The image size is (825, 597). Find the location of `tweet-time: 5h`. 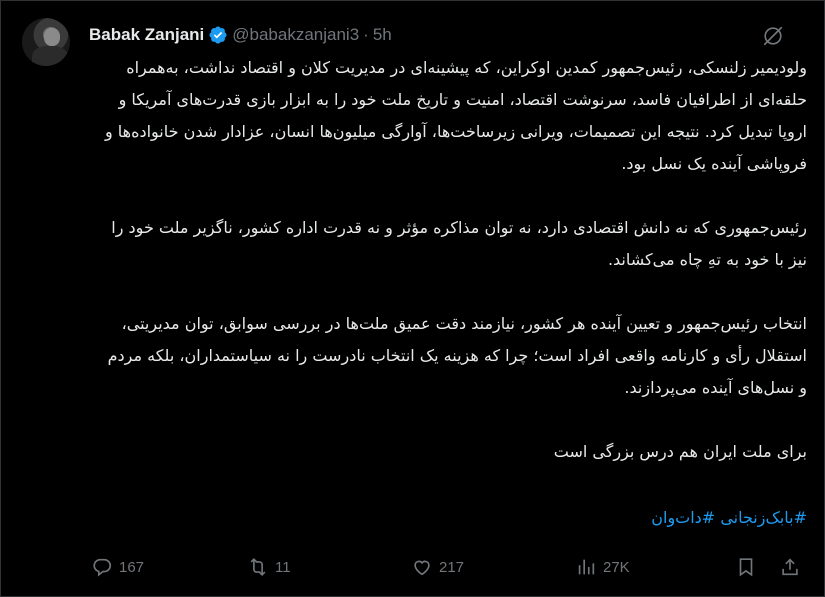

tweet-time: 5h is located at coordinates (382, 35).